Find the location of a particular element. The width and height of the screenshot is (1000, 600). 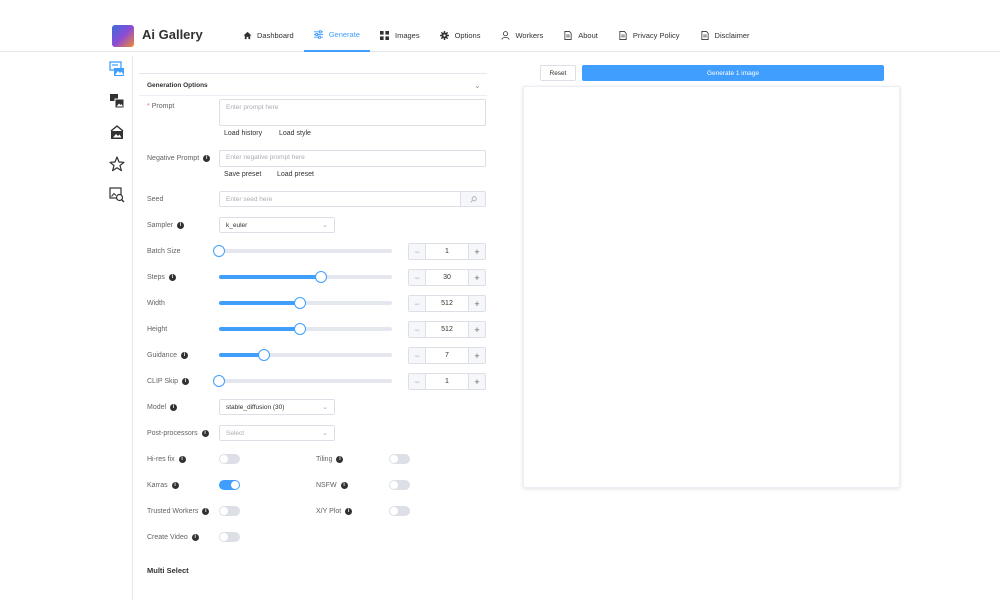

text-to-image-icon is located at coordinates (117, 69).